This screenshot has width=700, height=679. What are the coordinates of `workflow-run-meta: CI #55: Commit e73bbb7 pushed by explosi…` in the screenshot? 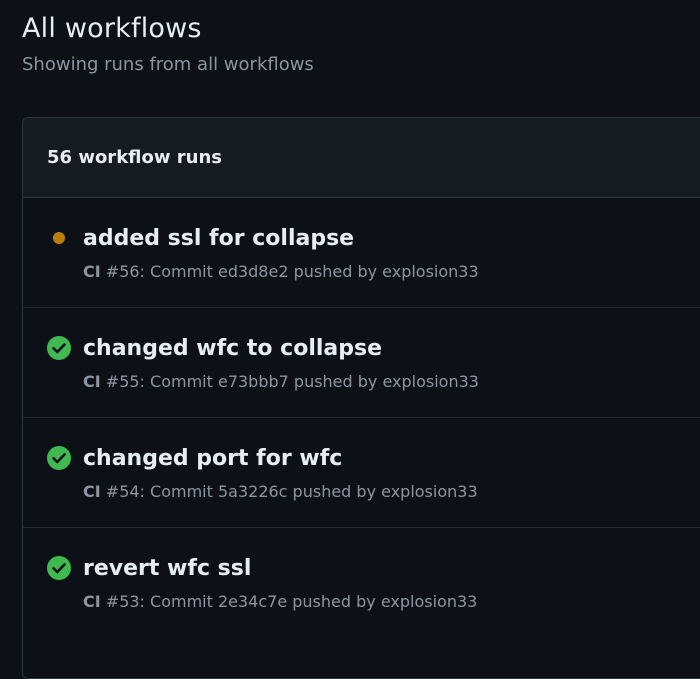 It's located at (281, 382).